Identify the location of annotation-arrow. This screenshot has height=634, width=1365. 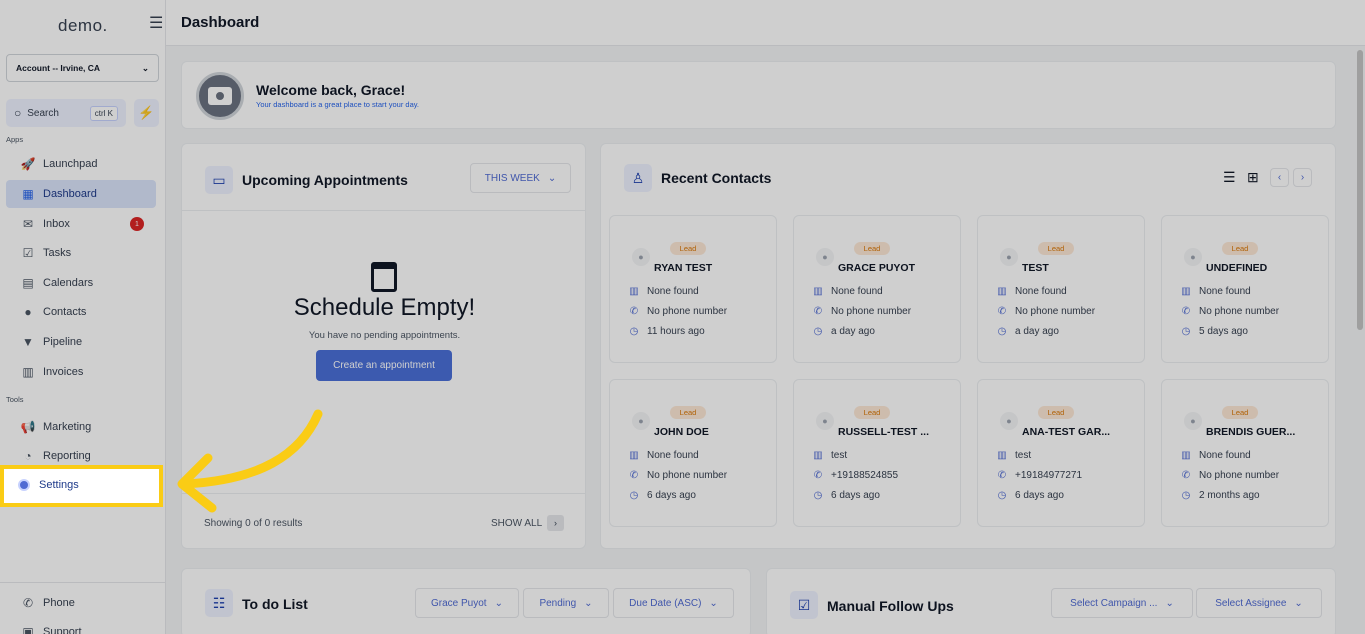
(250, 461).